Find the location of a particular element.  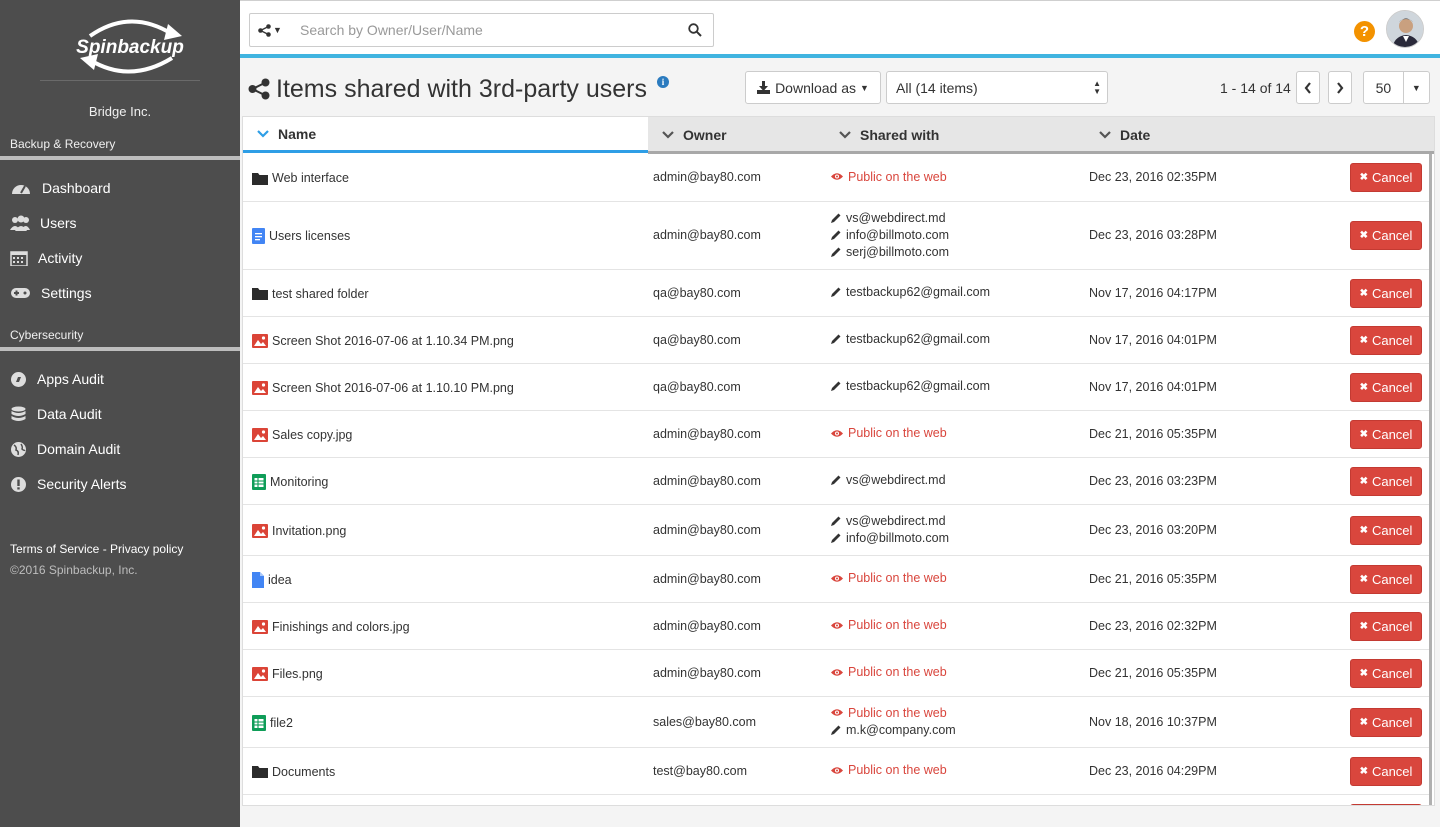

date-cell: Dec 23, 2016 02:32PM is located at coordinates (1153, 625).